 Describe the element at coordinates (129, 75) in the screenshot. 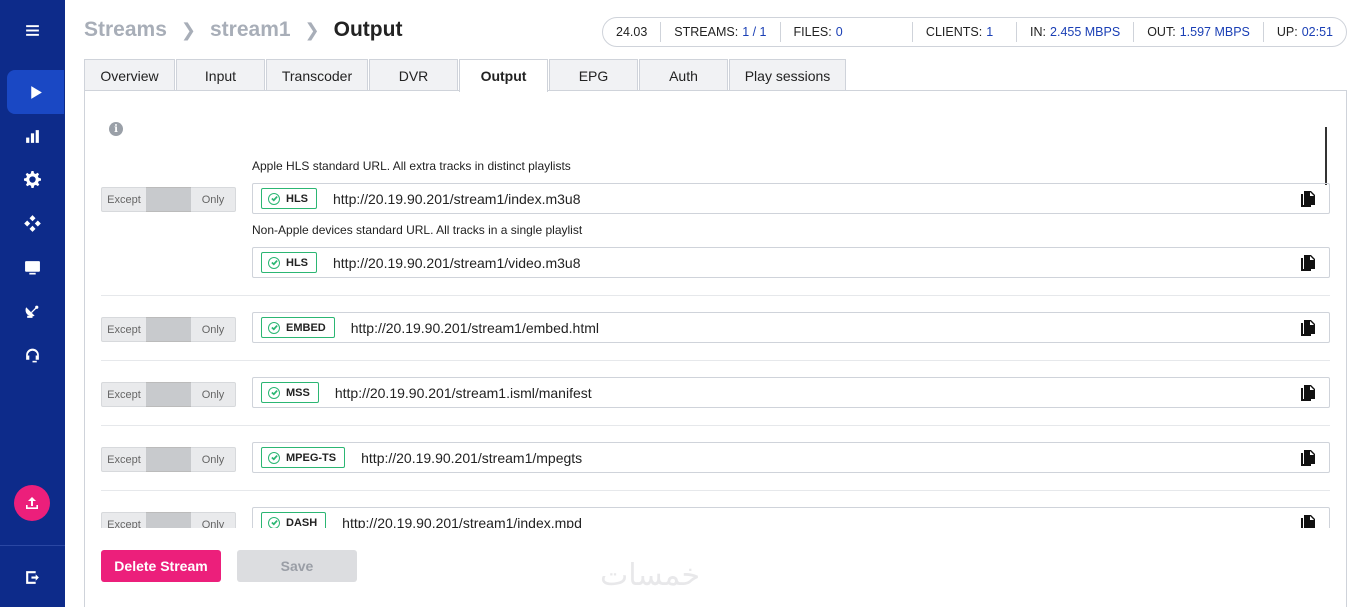

I see `tab-overview: Overview` at that location.